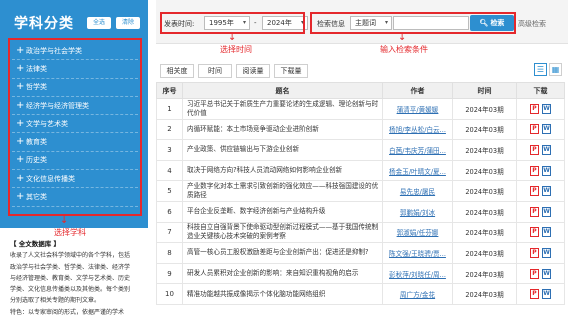 The image size is (568, 331). Describe the element at coordinates (169, 171) in the screenshot. I see `row-number: 4` at that location.